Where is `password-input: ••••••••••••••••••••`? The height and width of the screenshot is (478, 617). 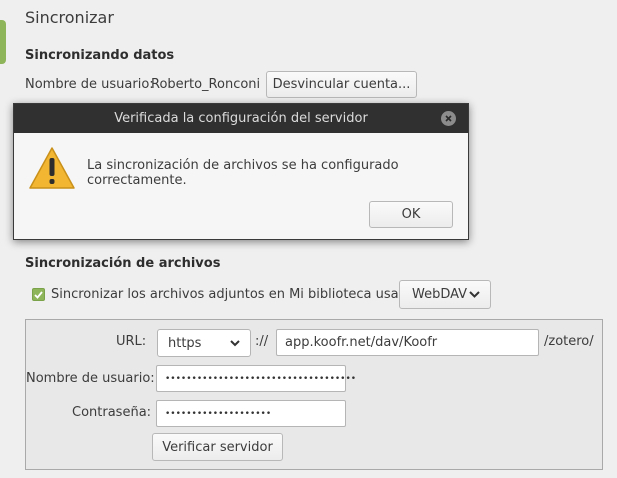 password-input: •••••••••••••••••••• is located at coordinates (251, 413).